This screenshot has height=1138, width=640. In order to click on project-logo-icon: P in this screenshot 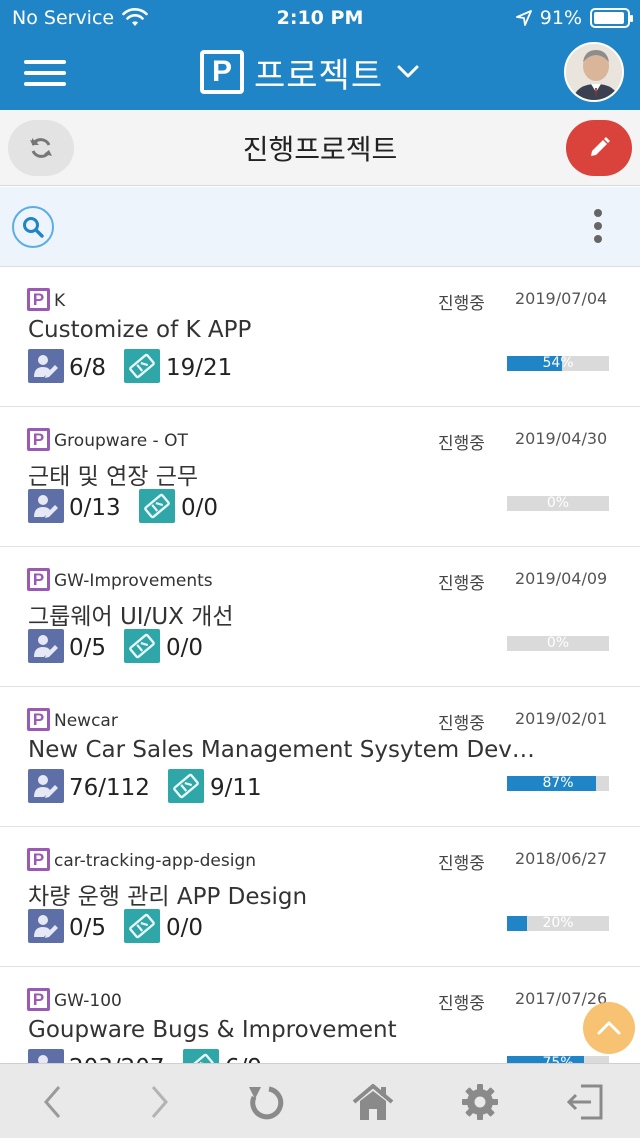, I will do `click(222, 72)`.